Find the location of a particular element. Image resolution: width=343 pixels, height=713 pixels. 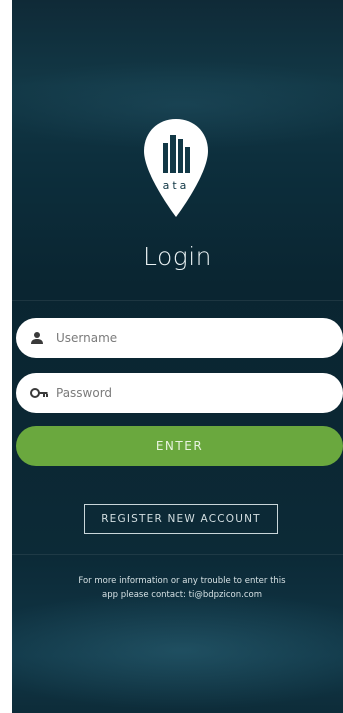

register-new-account-button: REGISTER NEW ACCOUNT is located at coordinates (181, 519).